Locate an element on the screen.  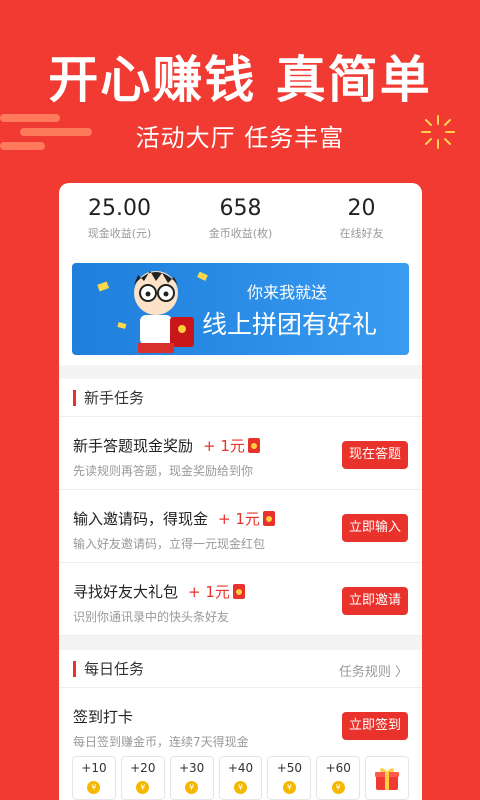
stat-label: 金币收益(枚) is located at coordinates (240, 233).